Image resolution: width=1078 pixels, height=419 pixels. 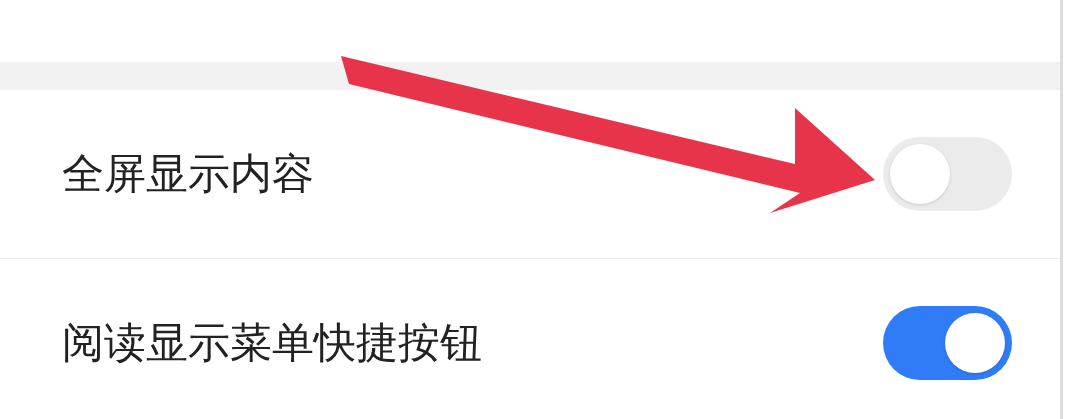 I want to click on setting-label: 阅读显示菜单快捷按钮, so click(x=272, y=343).